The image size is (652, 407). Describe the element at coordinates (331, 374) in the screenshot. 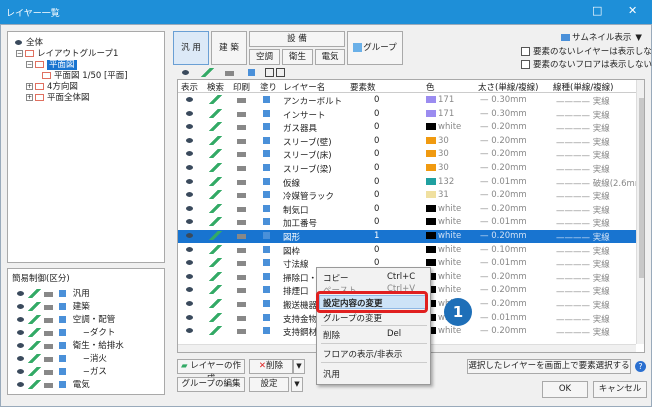

I see `menu-item-general: 汎用` at that location.